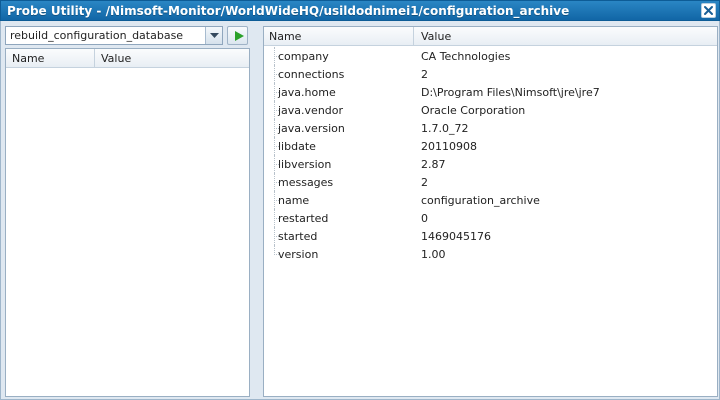 Image resolution: width=720 pixels, height=400 pixels. I want to click on row-value: 2.87, so click(433, 164).